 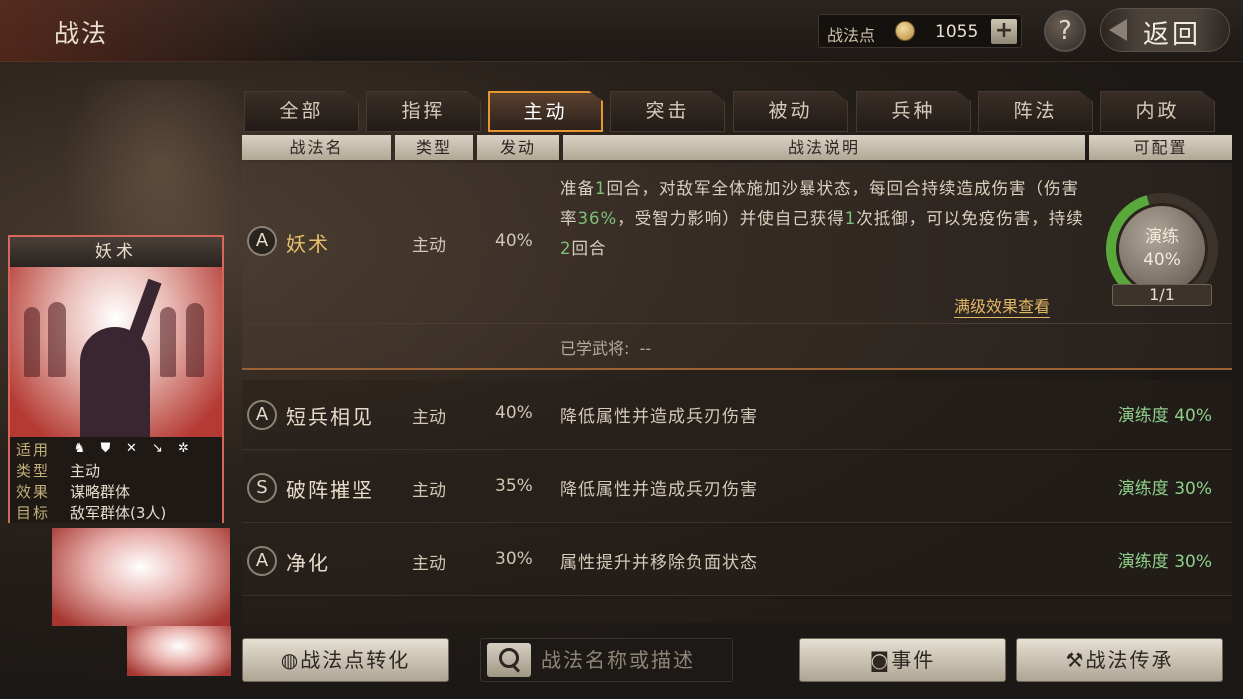 What do you see at coordinates (100, 492) in the screenshot?
I see `effect-value: 谋略群体` at bounding box center [100, 492].